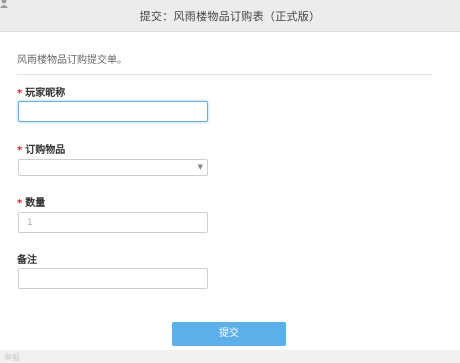 This screenshot has height=363, width=460. I want to click on report-link: 举报, so click(12, 357).